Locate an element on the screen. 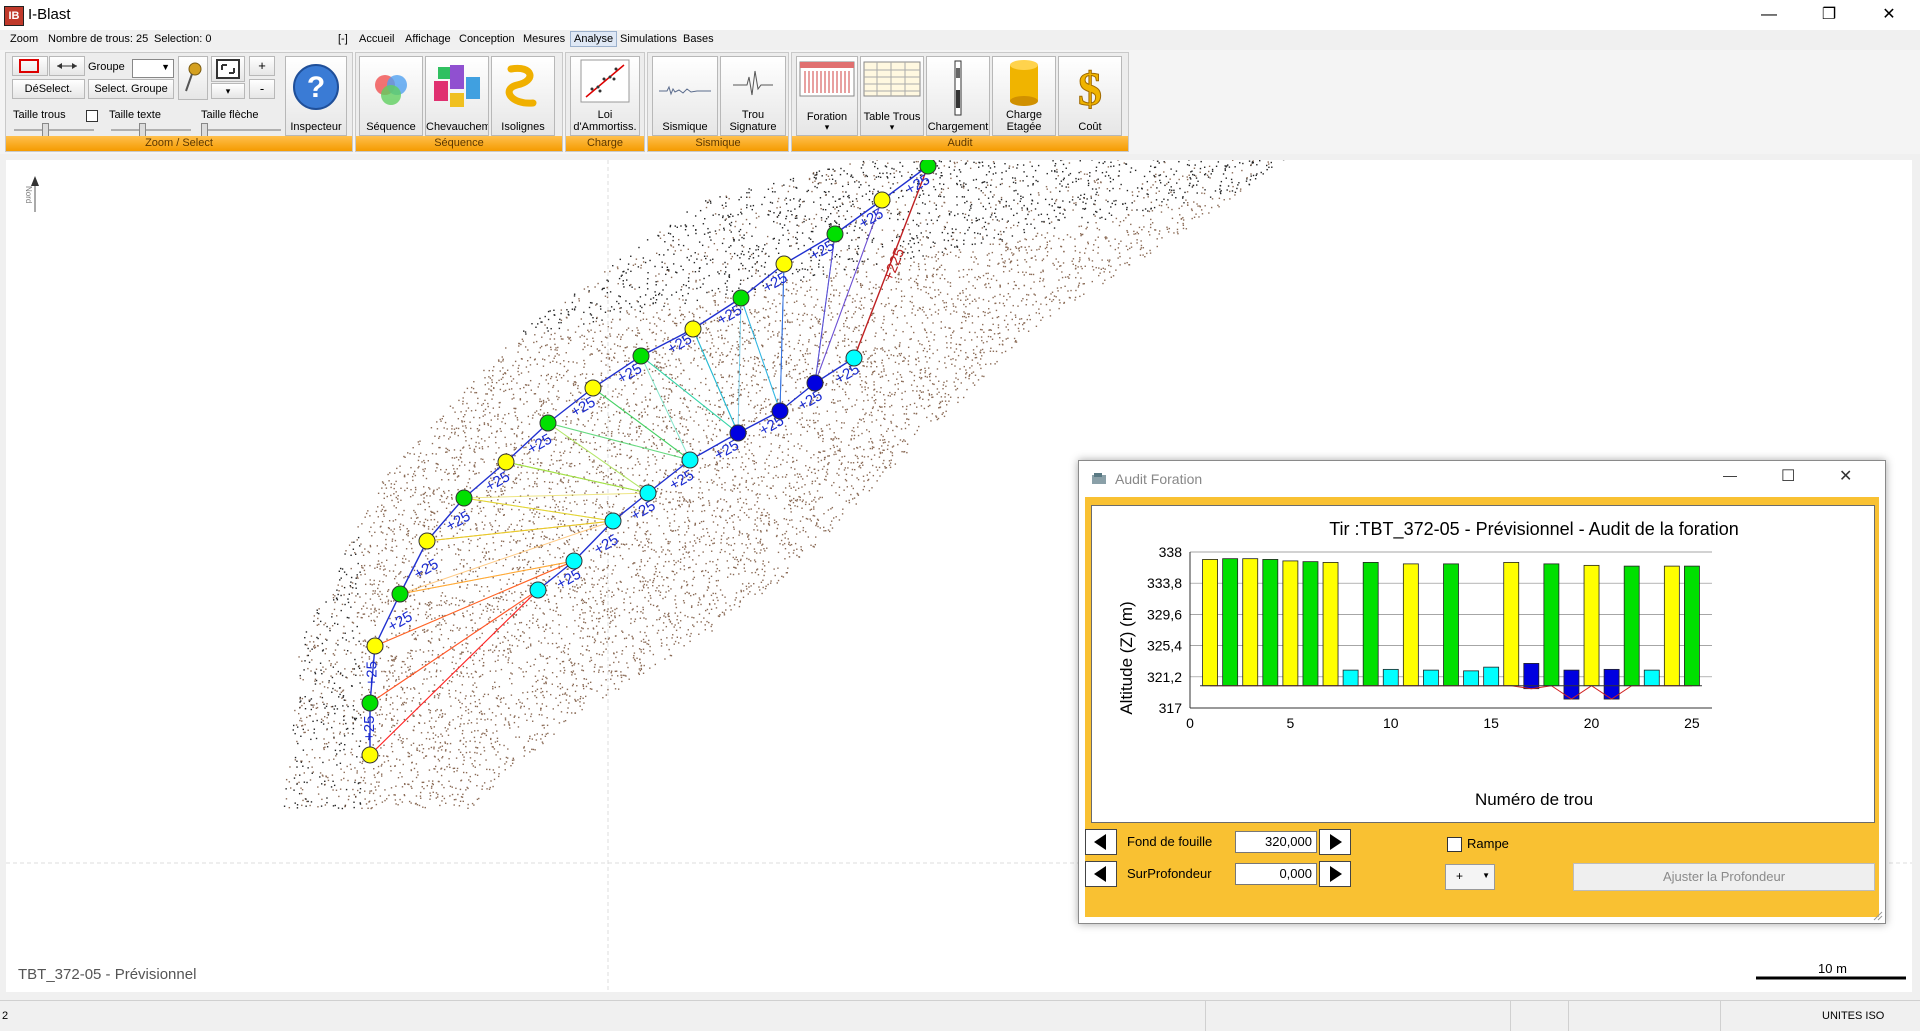 This screenshot has width=1920, height=1031. pin-button is located at coordinates (193, 78).